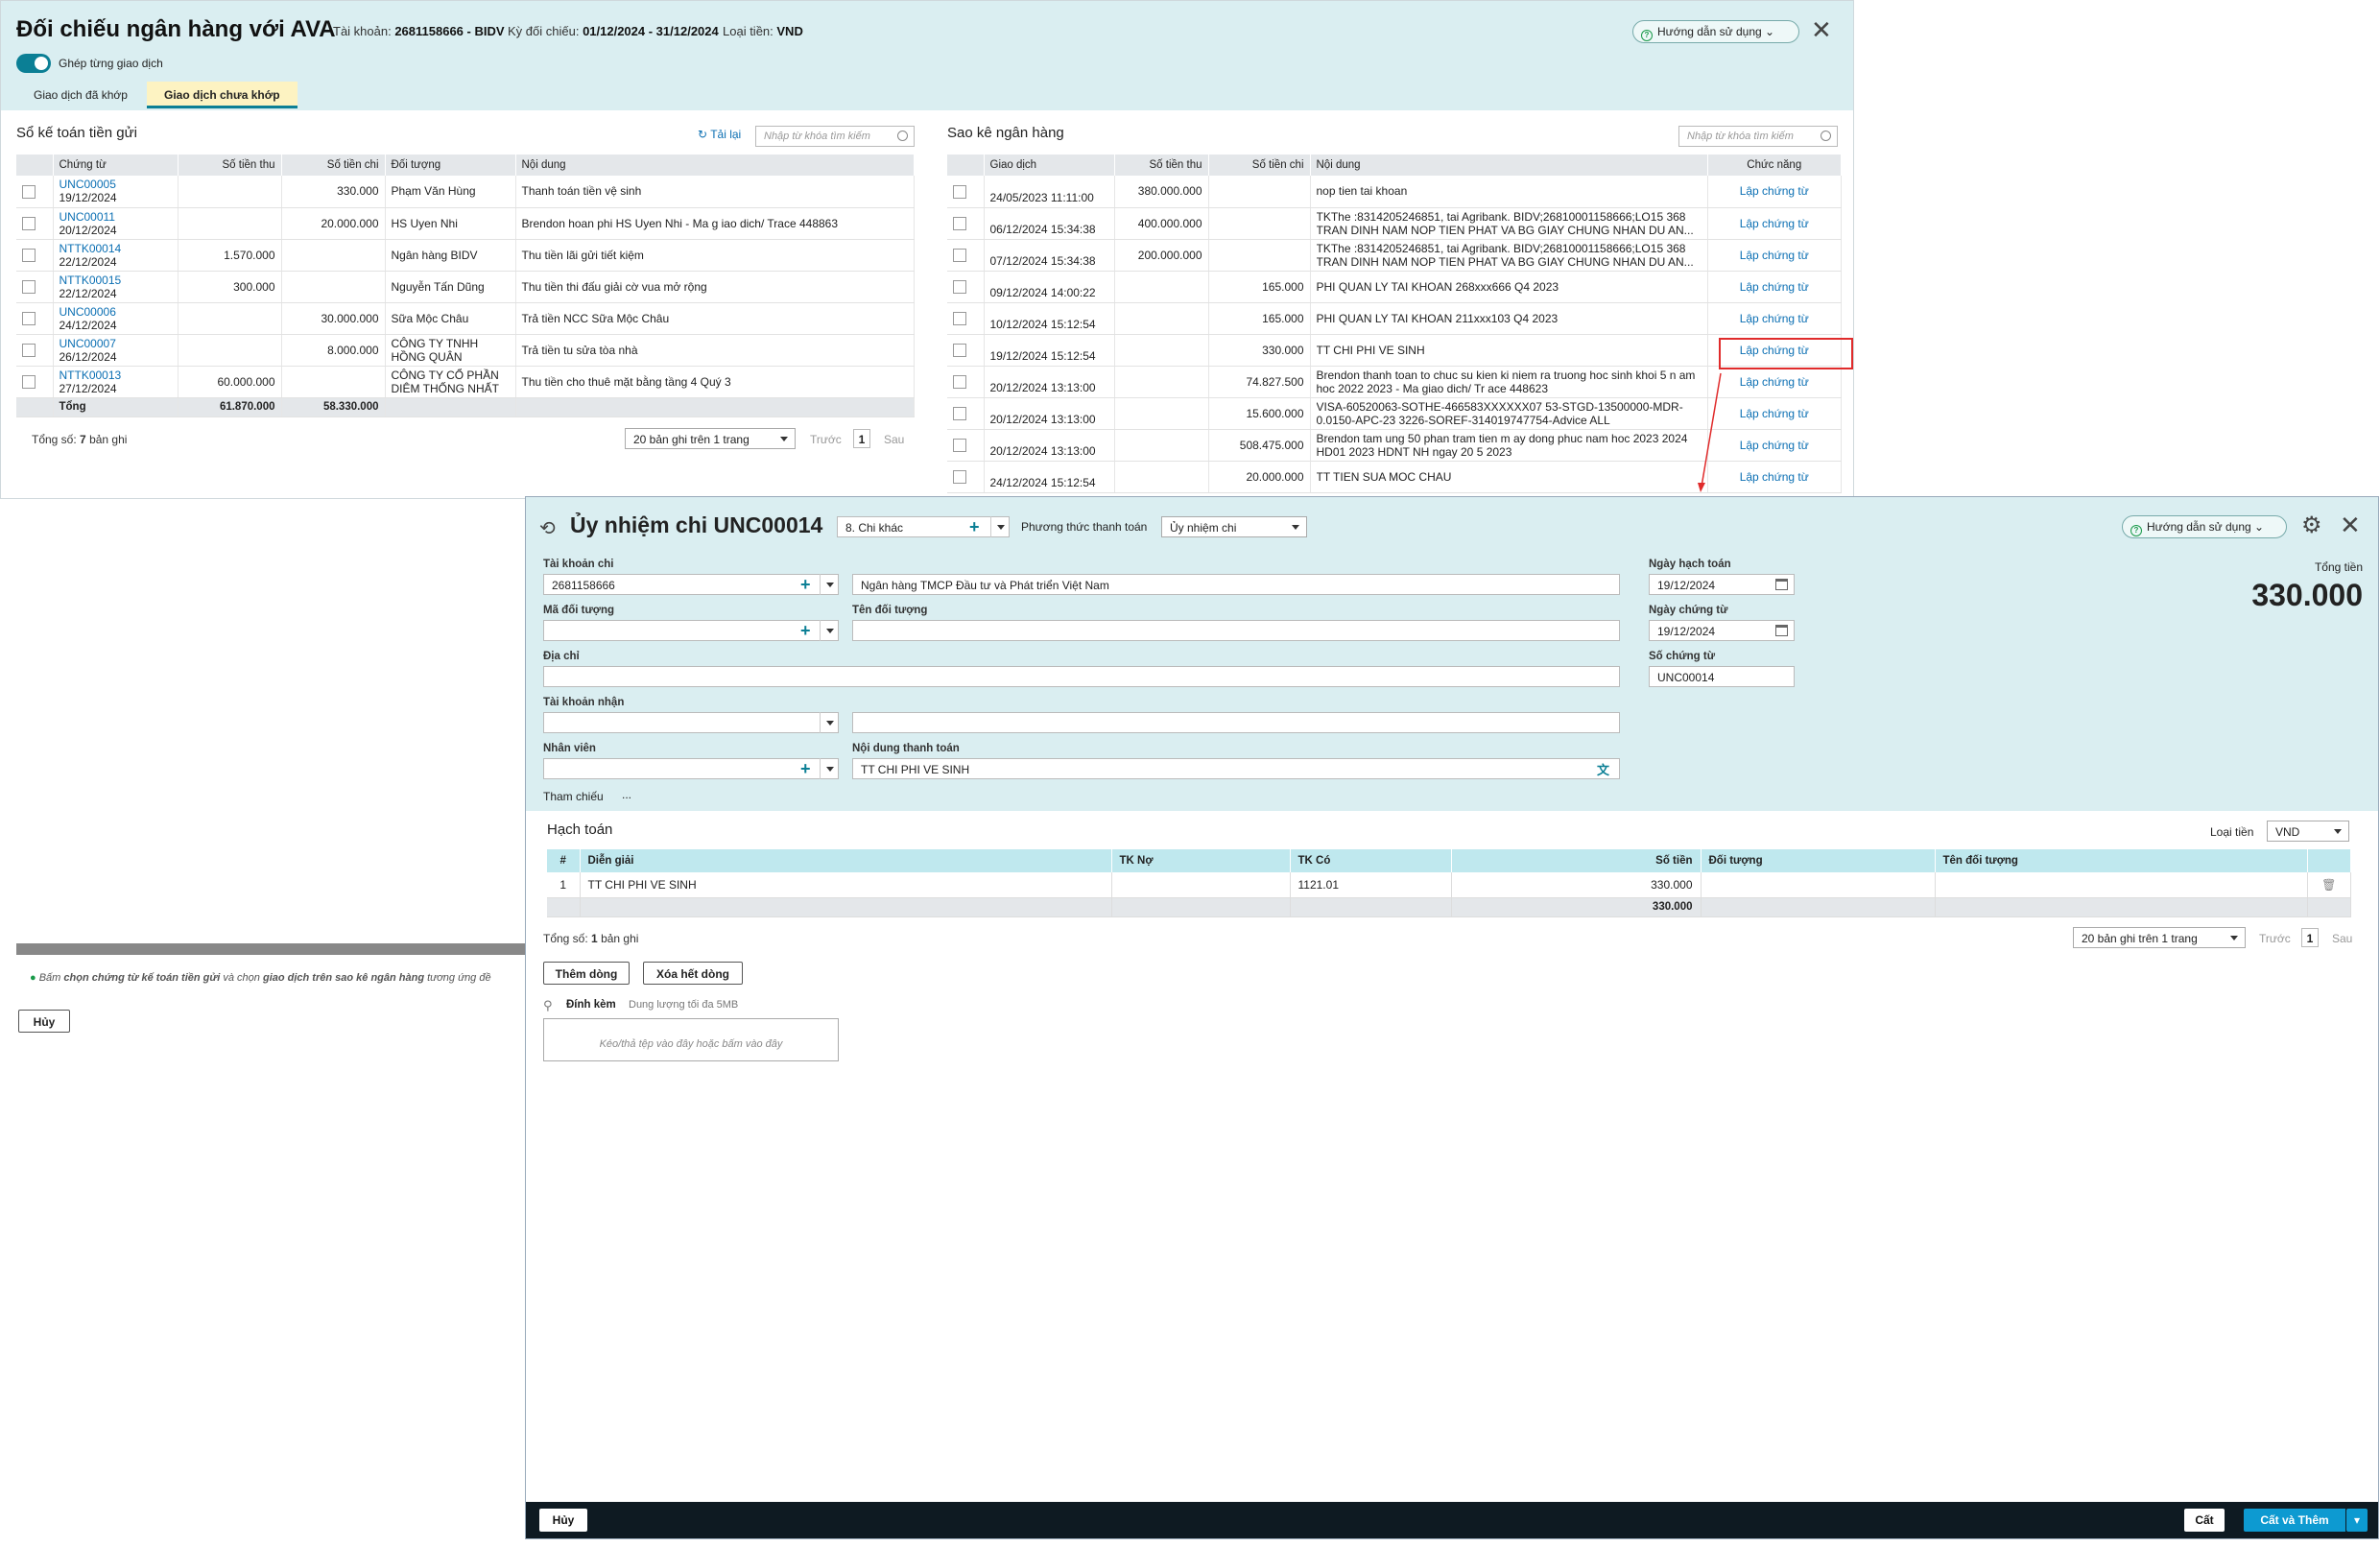 The image size is (2380, 1547). I want to click on employee-dropdown, so click(829, 769).